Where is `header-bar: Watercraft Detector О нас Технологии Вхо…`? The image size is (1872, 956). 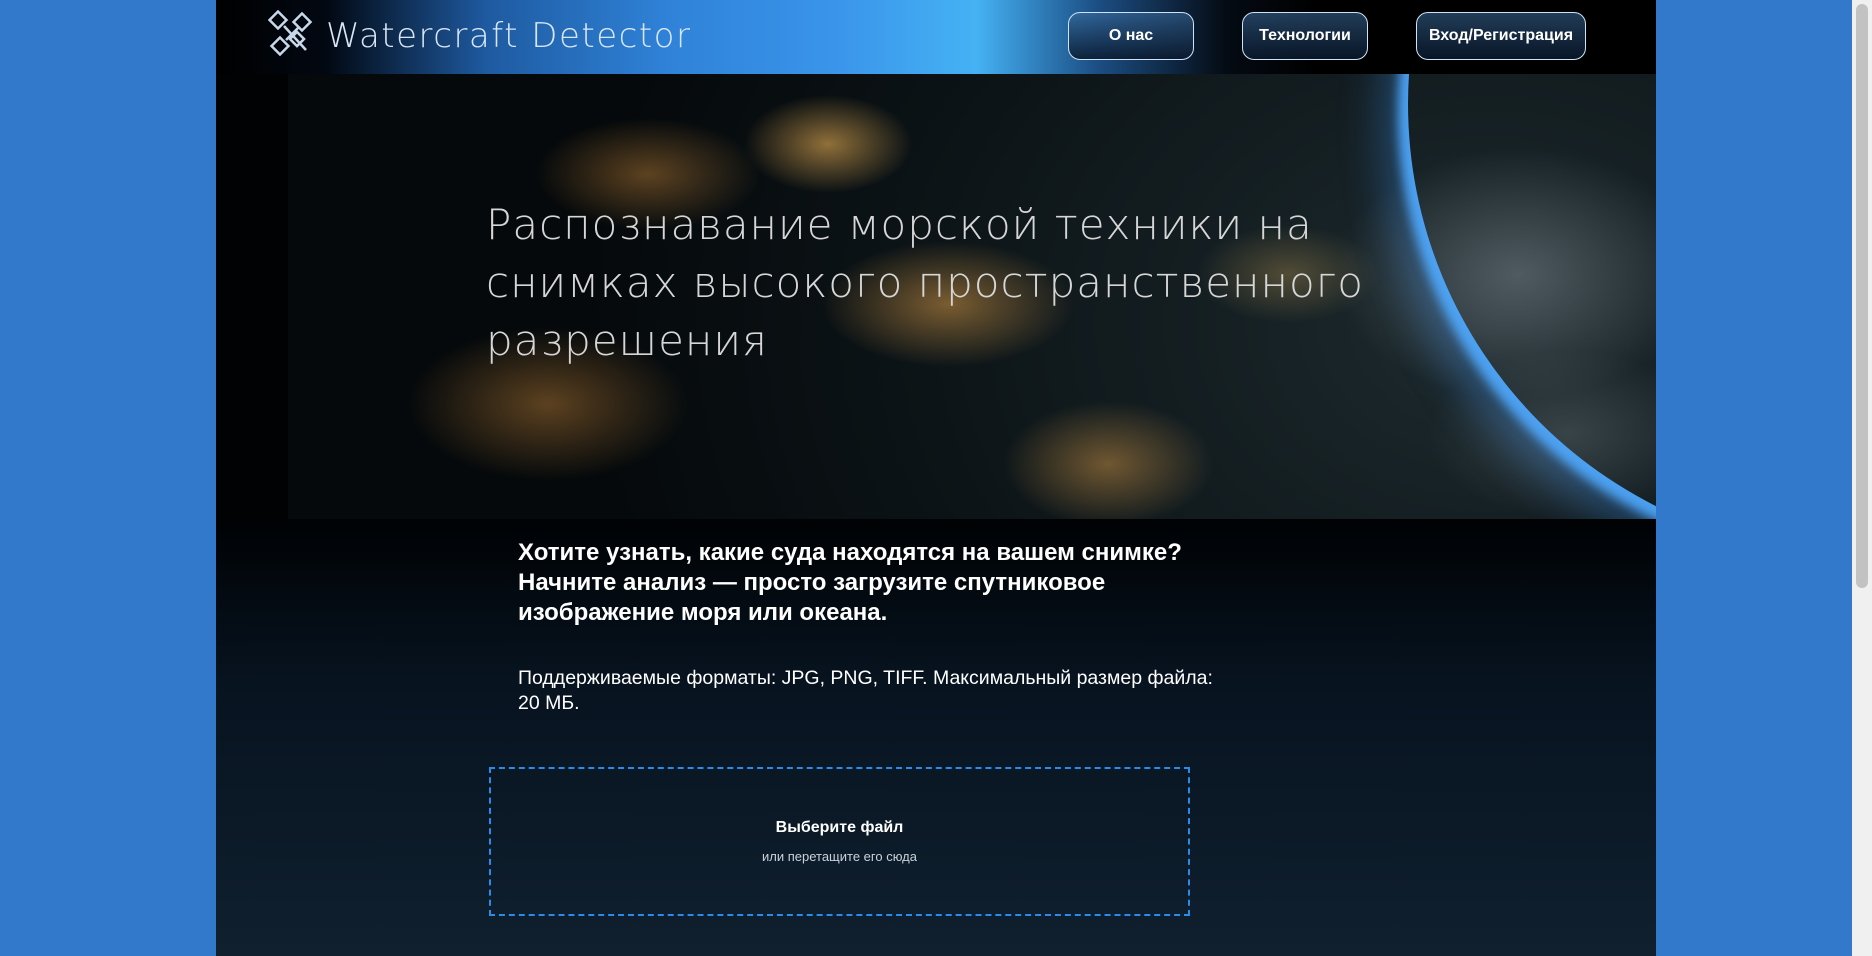
header-bar: Watercraft Detector О нас Технологии Вхо… is located at coordinates (936, 37).